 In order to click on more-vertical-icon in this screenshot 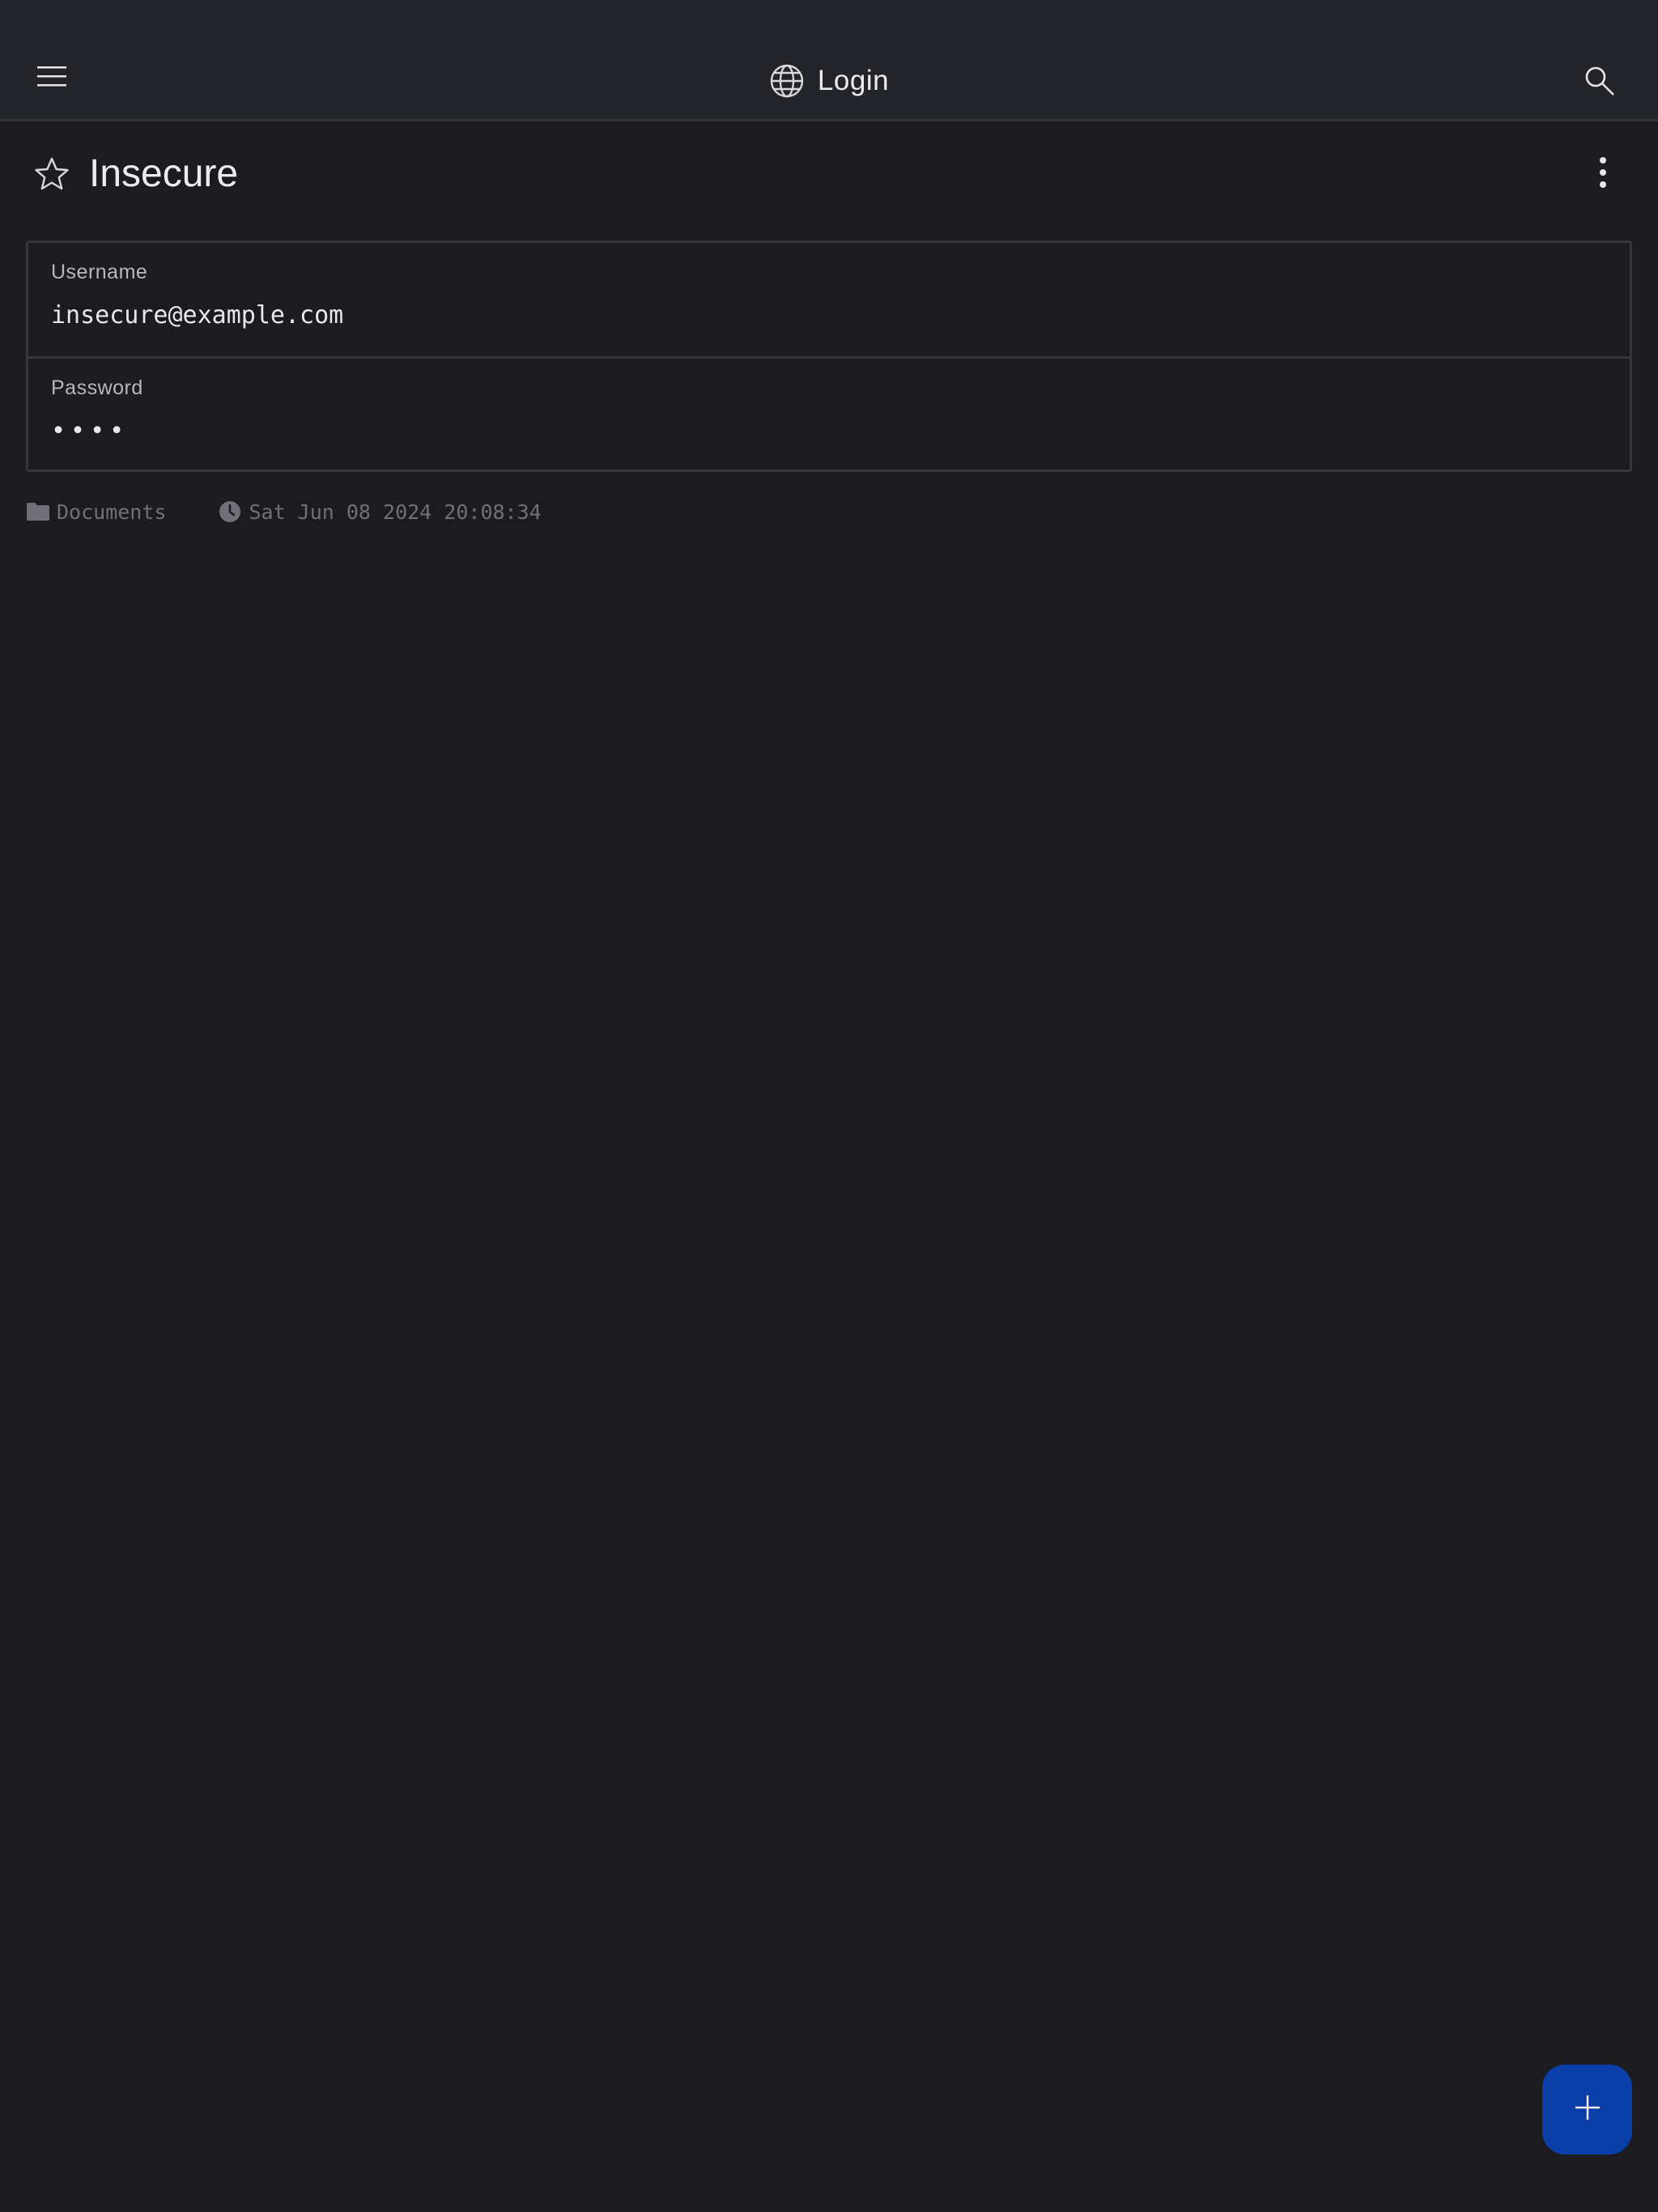, I will do `click(1603, 175)`.